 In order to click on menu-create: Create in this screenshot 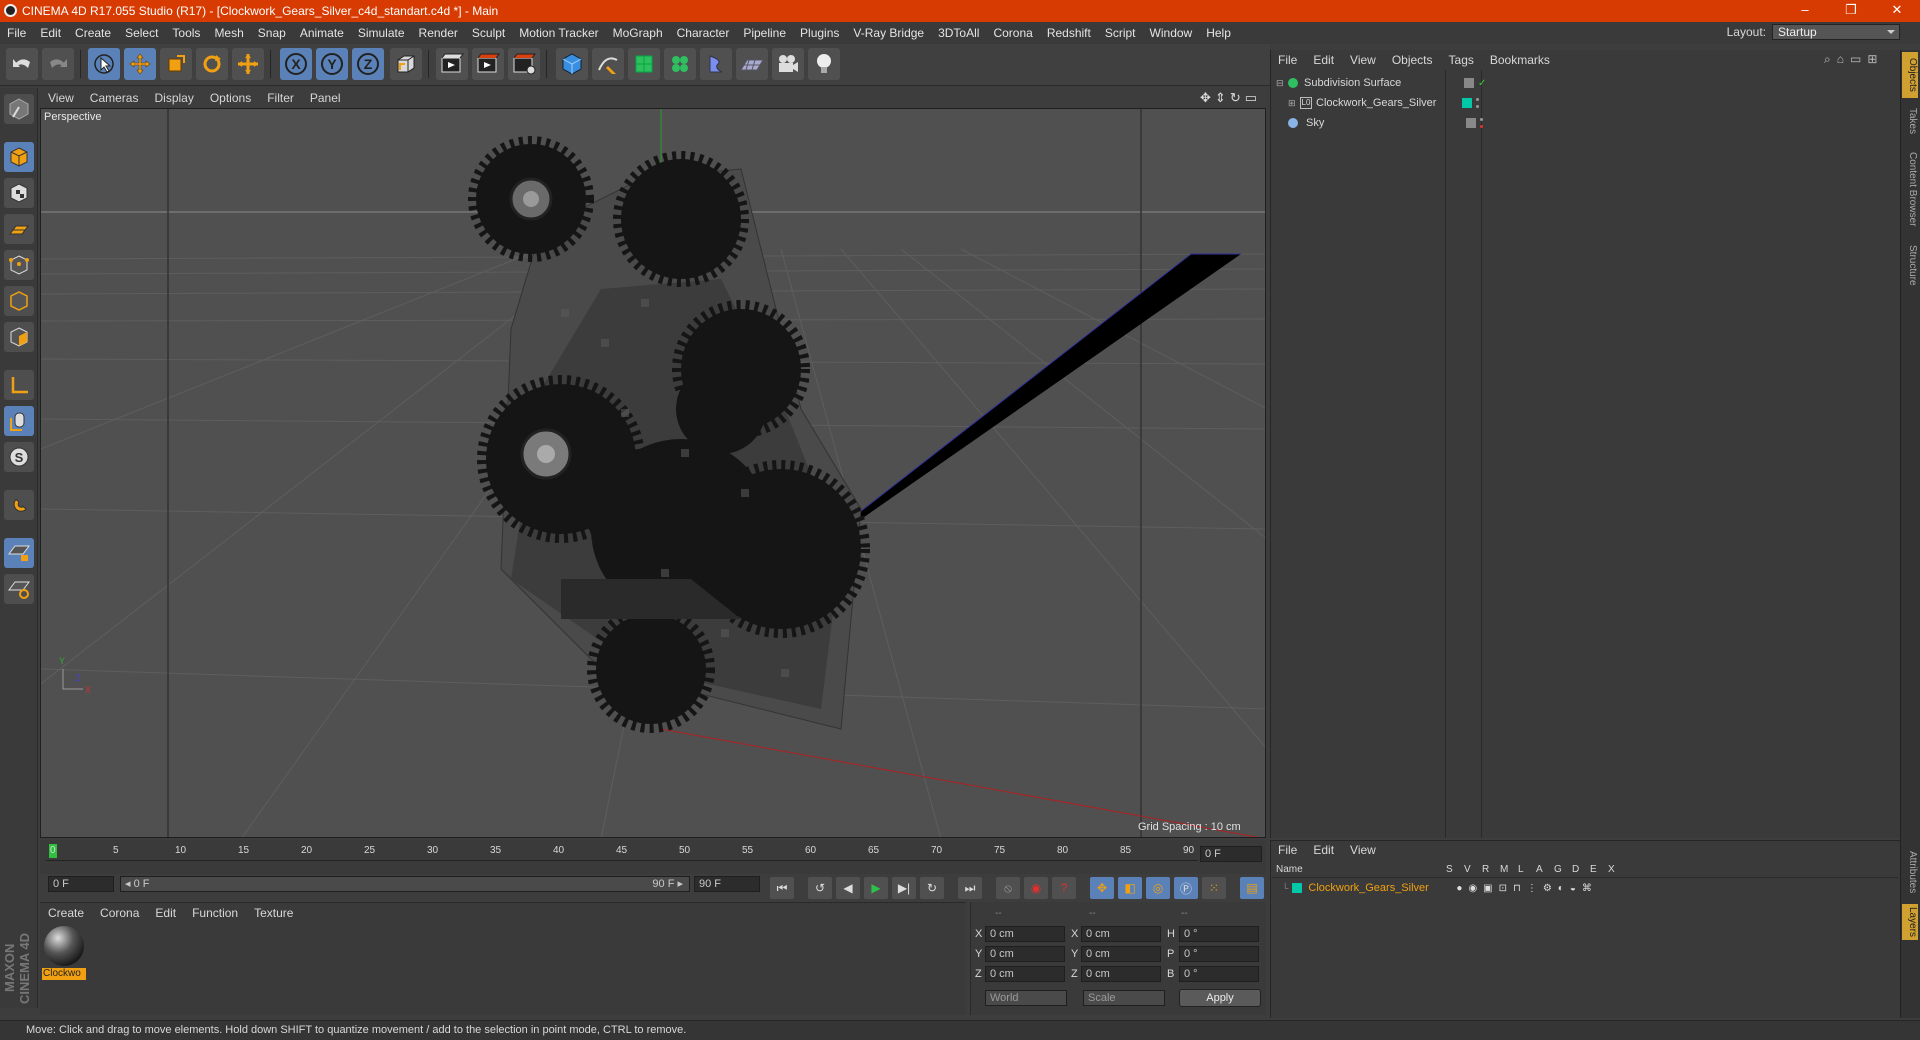, I will do `click(93, 33)`.